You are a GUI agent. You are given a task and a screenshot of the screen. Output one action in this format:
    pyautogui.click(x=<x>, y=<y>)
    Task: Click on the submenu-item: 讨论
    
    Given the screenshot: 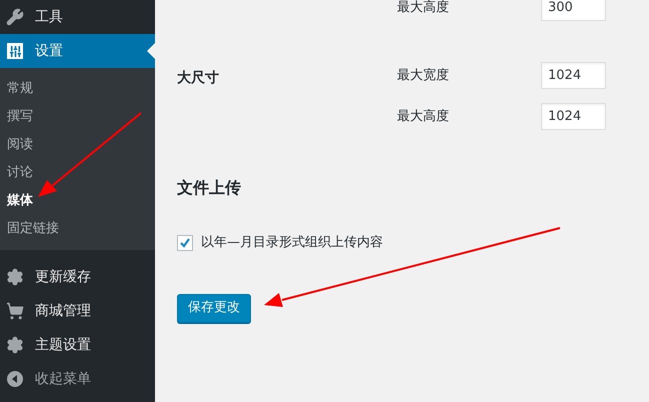 What is the action you would take?
    pyautogui.click(x=77, y=173)
    